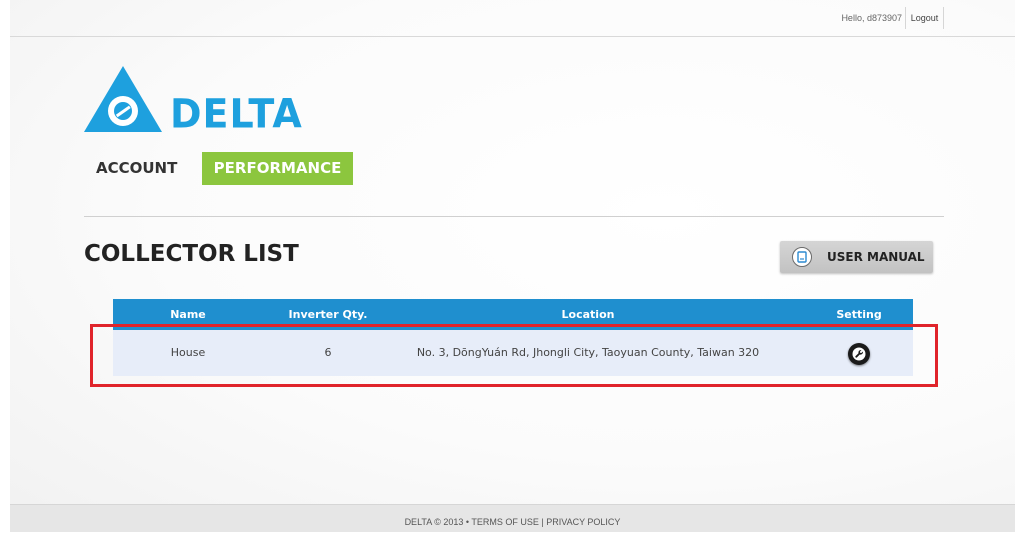  Describe the element at coordinates (876, 257) in the screenshot. I see `user-manual-label: USER MANUAL` at that location.